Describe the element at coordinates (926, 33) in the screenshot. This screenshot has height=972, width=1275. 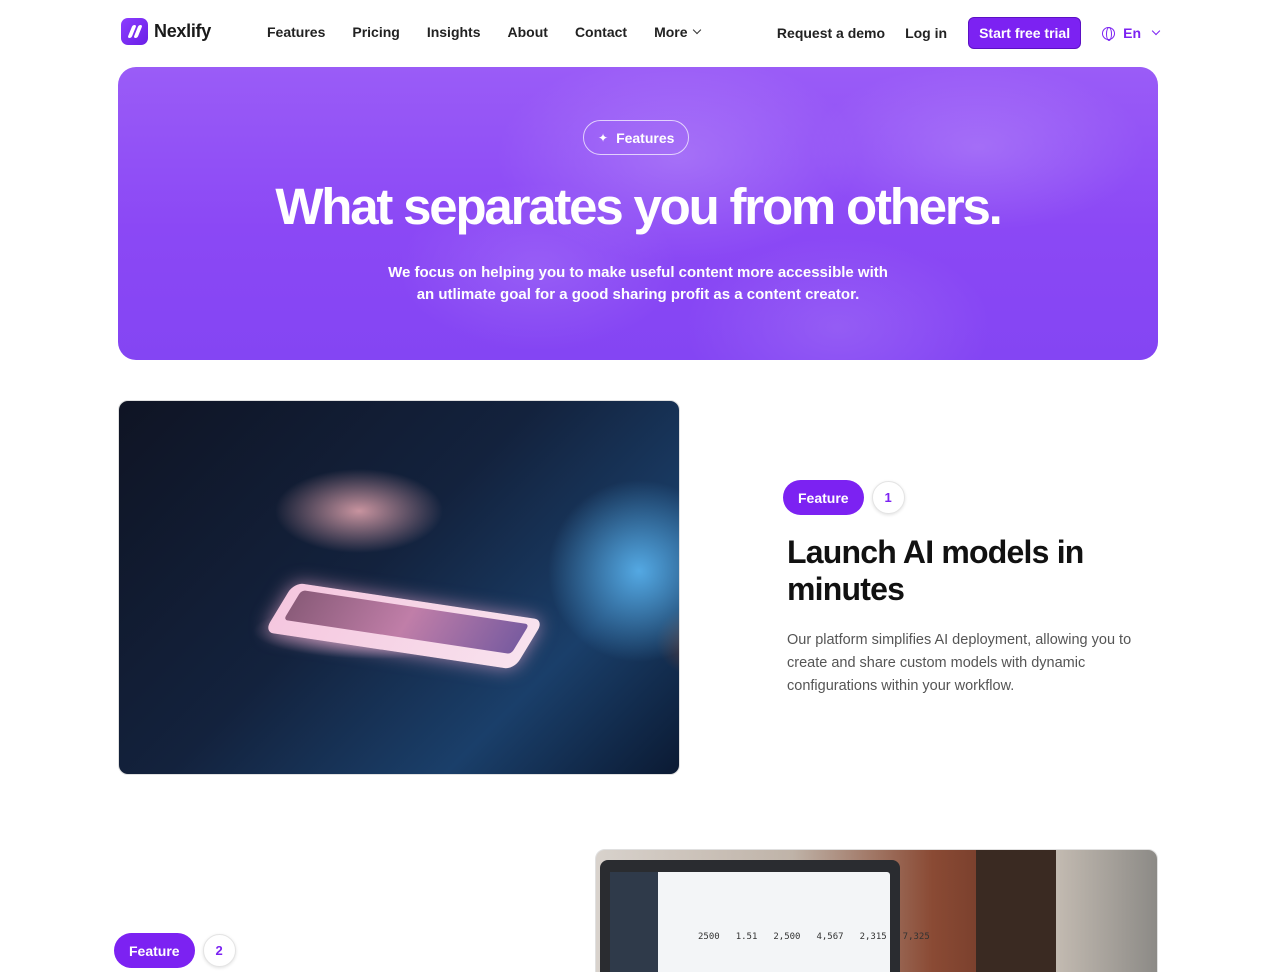
I see `login-link: Log in` at that location.